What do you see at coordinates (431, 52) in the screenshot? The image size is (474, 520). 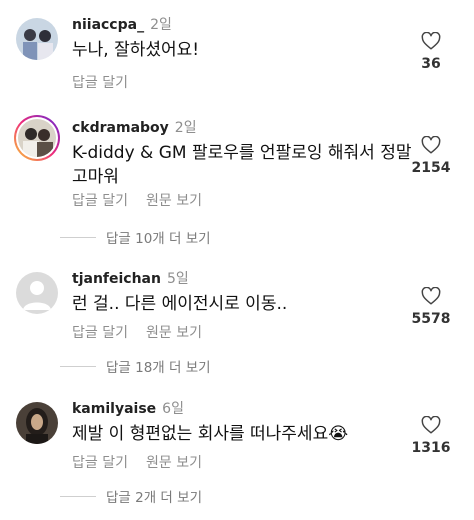 I see `like-control: 36` at bounding box center [431, 52].